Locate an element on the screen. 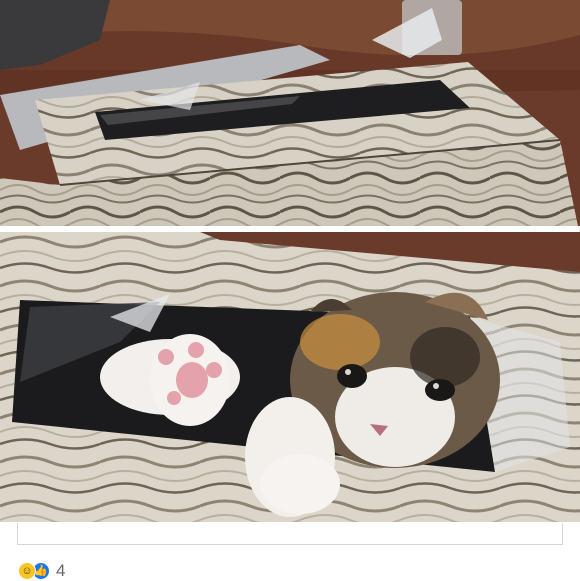 This screenshot has width=580, height=581. reactions-summary: ☺ 👍 4 is located at coordinates (41, 571).